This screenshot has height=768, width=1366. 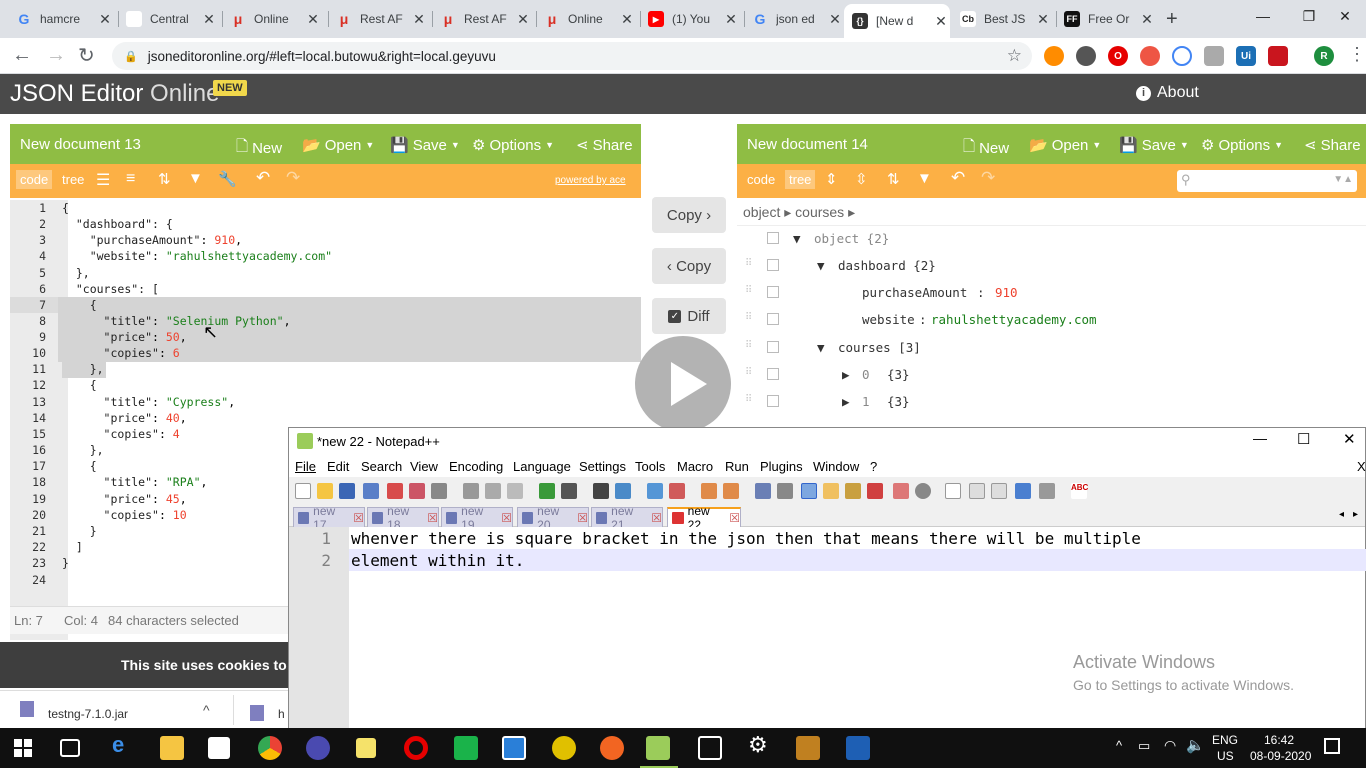 I want to click on doc-tab: new 20 ☒, so click(x=553, y=518).